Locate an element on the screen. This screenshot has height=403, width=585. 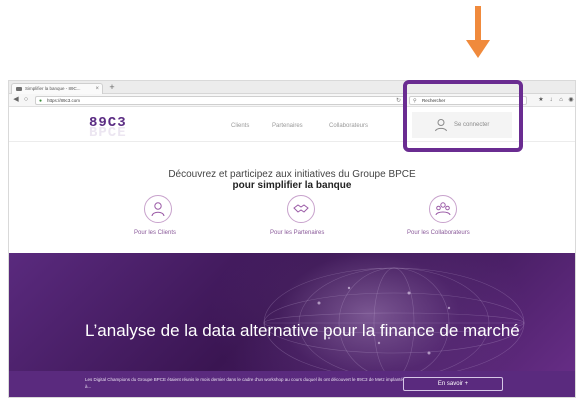
nav-partenaires: Partenaires is located at coordinates (287, 126).